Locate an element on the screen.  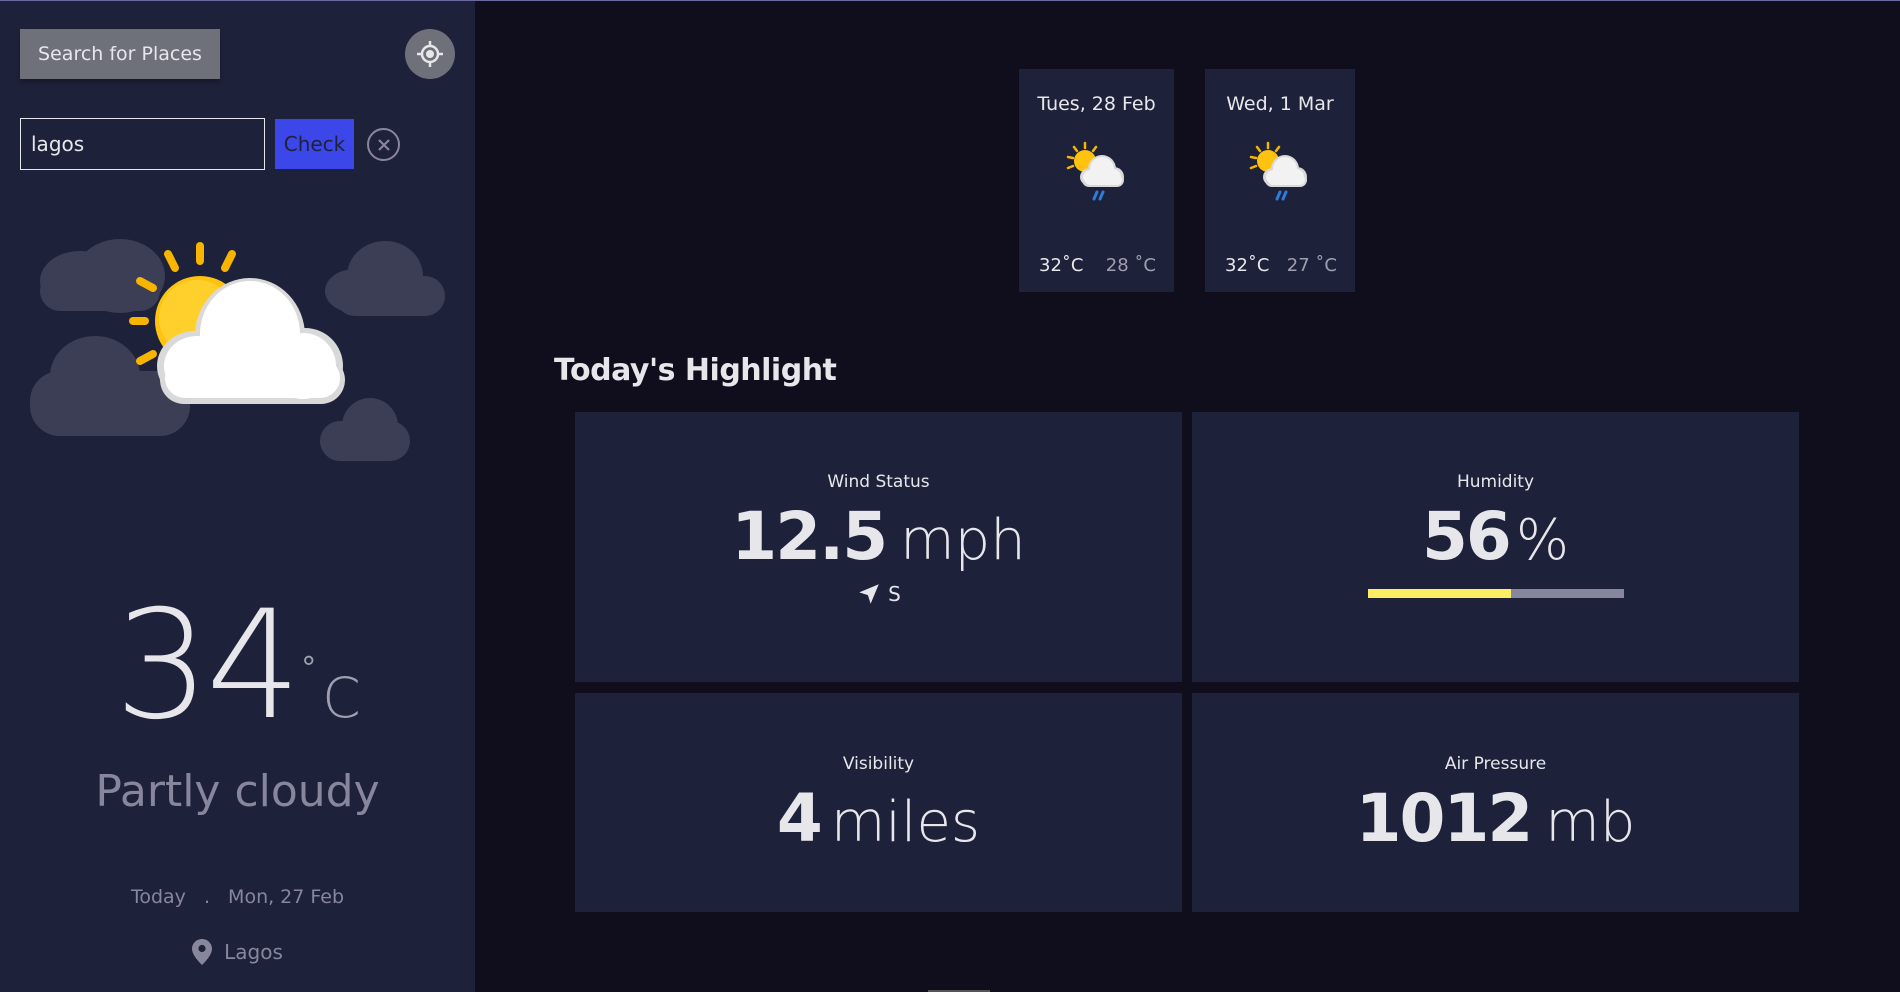
forecast-temperatures: 32˚C 28 ˚C is located at coordinates (1097, 265).